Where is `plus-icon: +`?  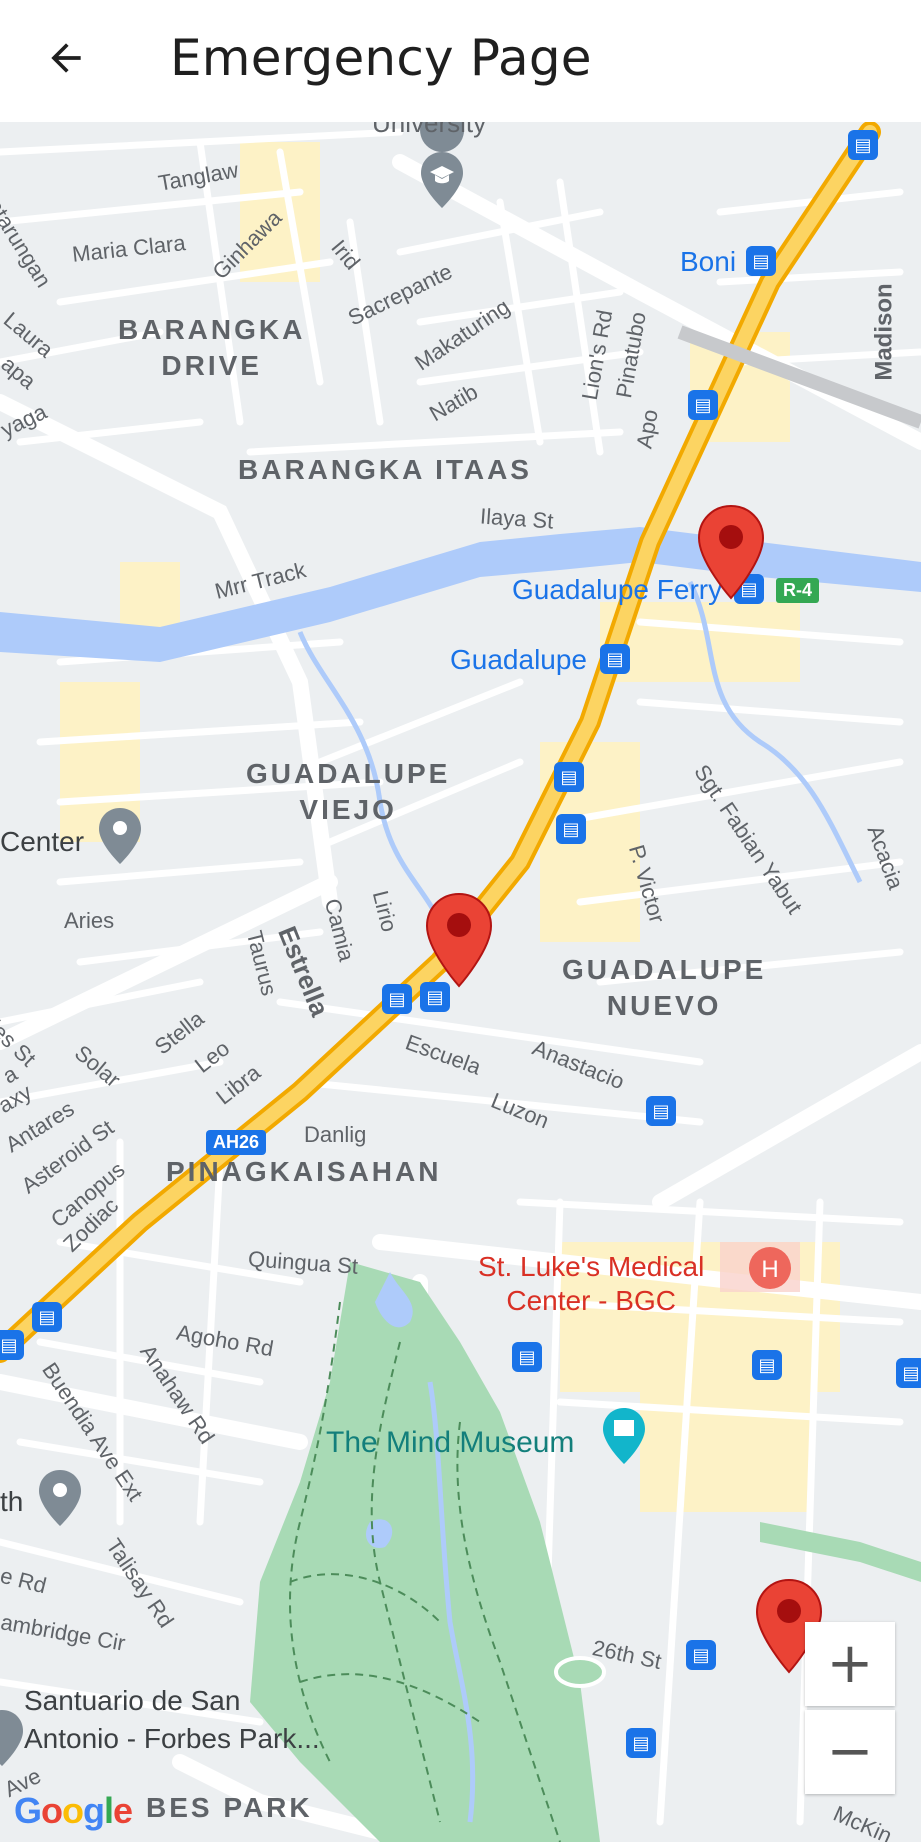 plus-icon: + is located at coordinates (850, 1663).